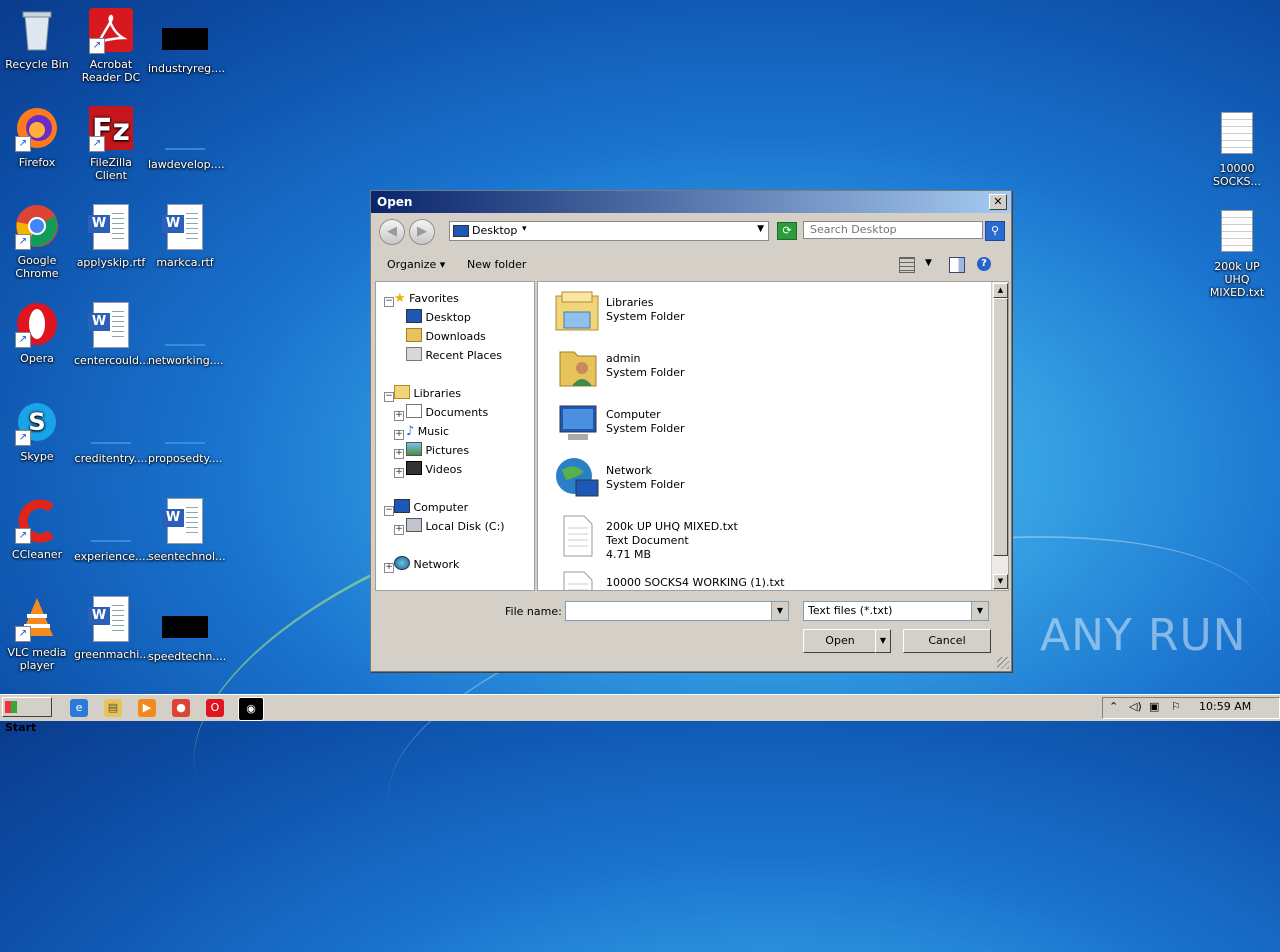  I want to click on desktop-icon-markca: W markca.rtf, so click(185, 235).